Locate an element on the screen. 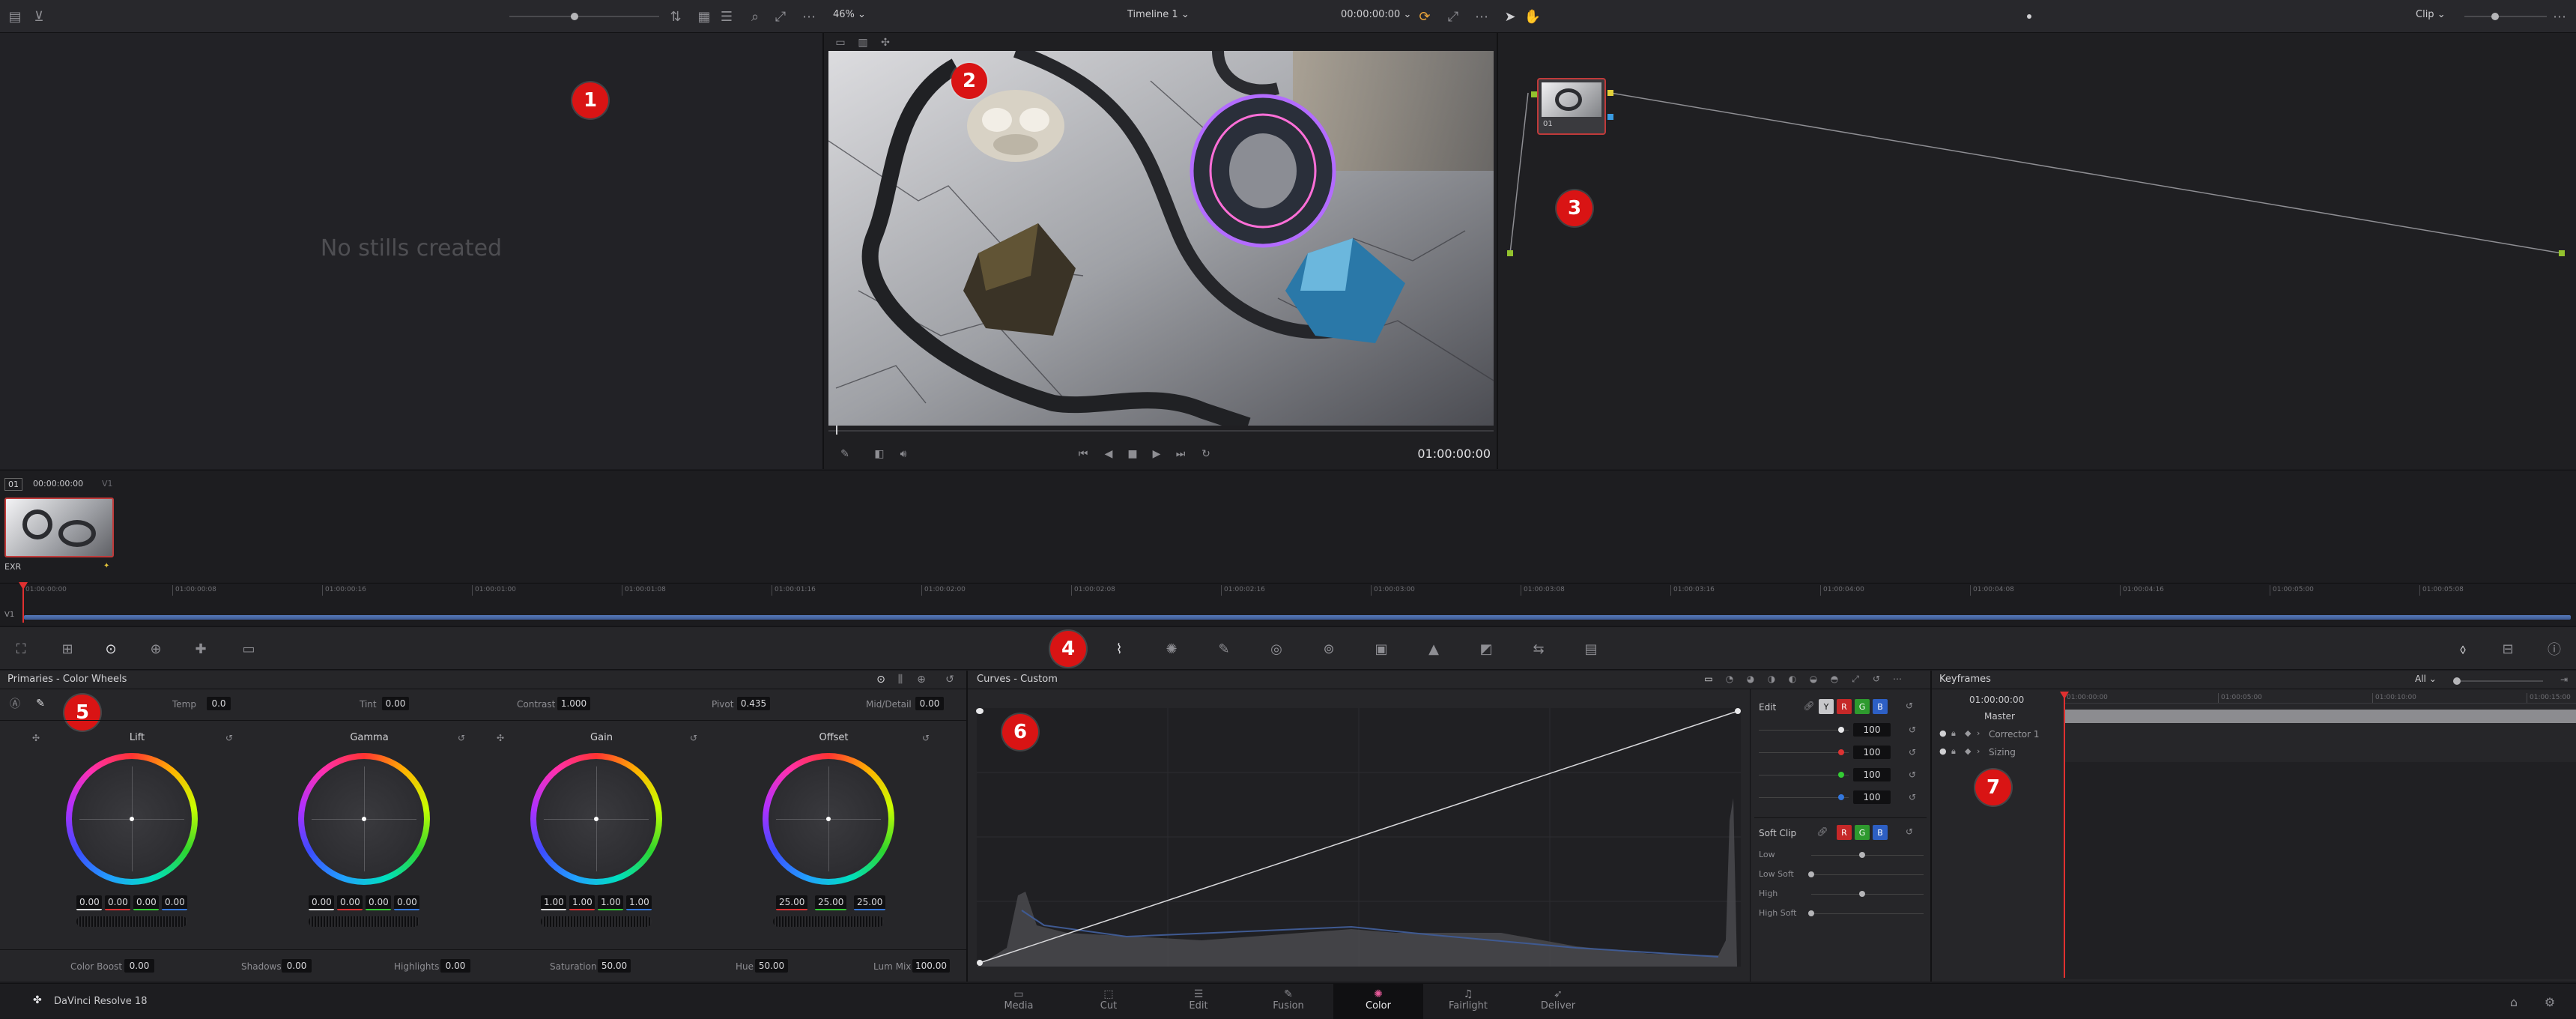 The width and height of the screenshot is (2576, 1019). curve-editor is located at coordinates (1359, 837).